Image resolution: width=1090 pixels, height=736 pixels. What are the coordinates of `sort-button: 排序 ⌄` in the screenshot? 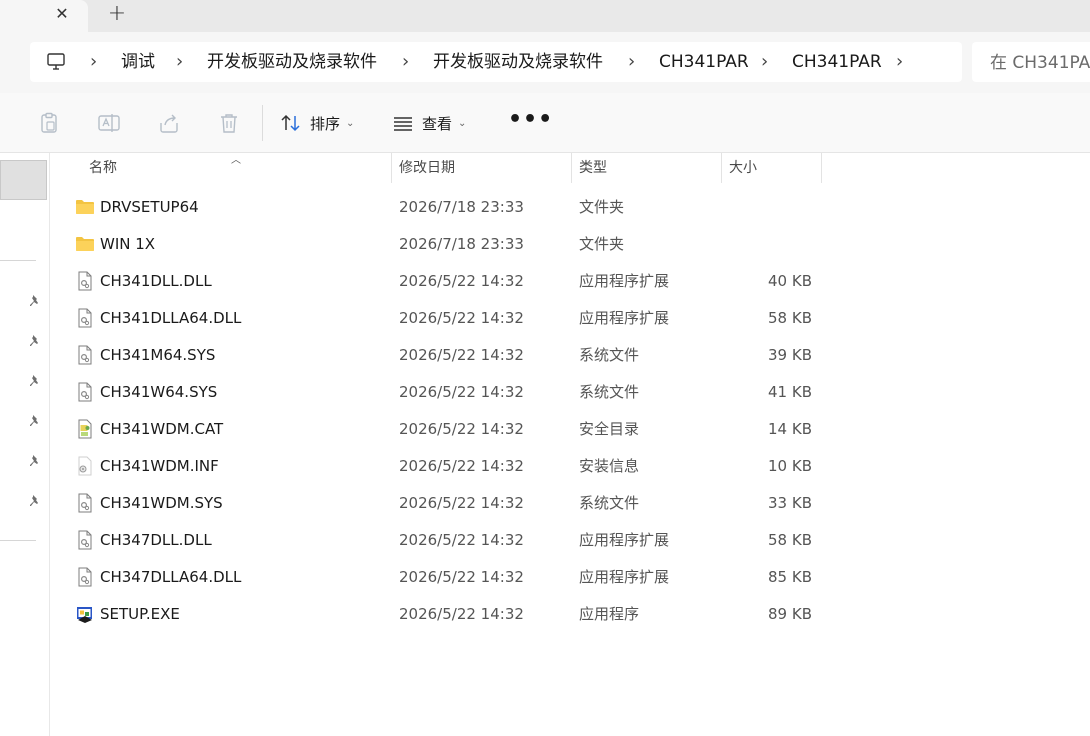 It's located at (317, 123).